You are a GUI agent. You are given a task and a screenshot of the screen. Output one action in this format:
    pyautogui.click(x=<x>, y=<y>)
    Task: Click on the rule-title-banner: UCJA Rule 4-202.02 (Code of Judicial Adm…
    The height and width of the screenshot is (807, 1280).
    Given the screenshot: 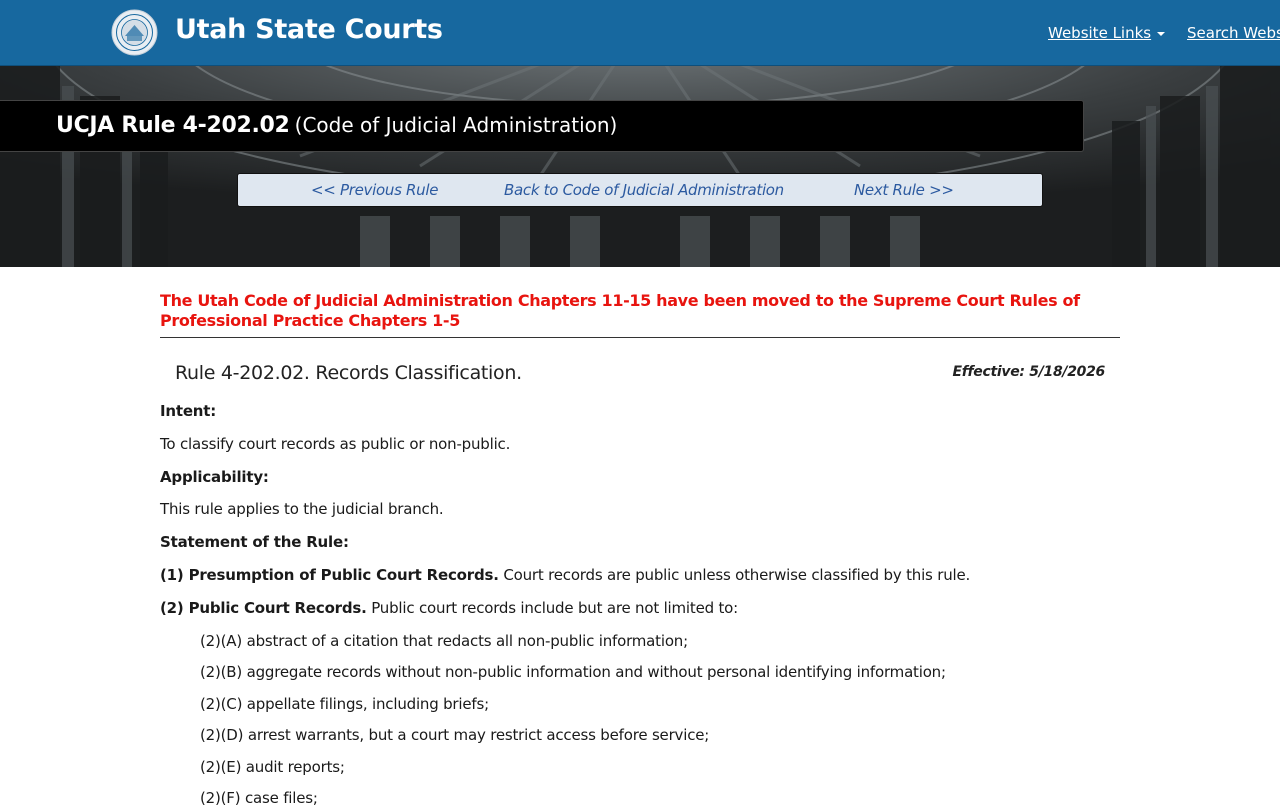 What is the action you would take?
    pyautogui.click(x=542, y=126)
    